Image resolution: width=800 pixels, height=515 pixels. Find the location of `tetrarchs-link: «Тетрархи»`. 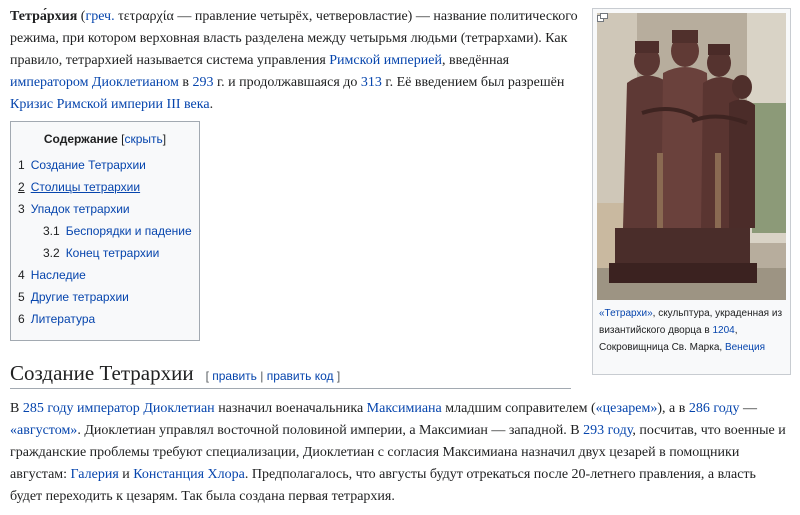

tetrarchs-link: «Тетрархи» is located at coordinates (626, 313).